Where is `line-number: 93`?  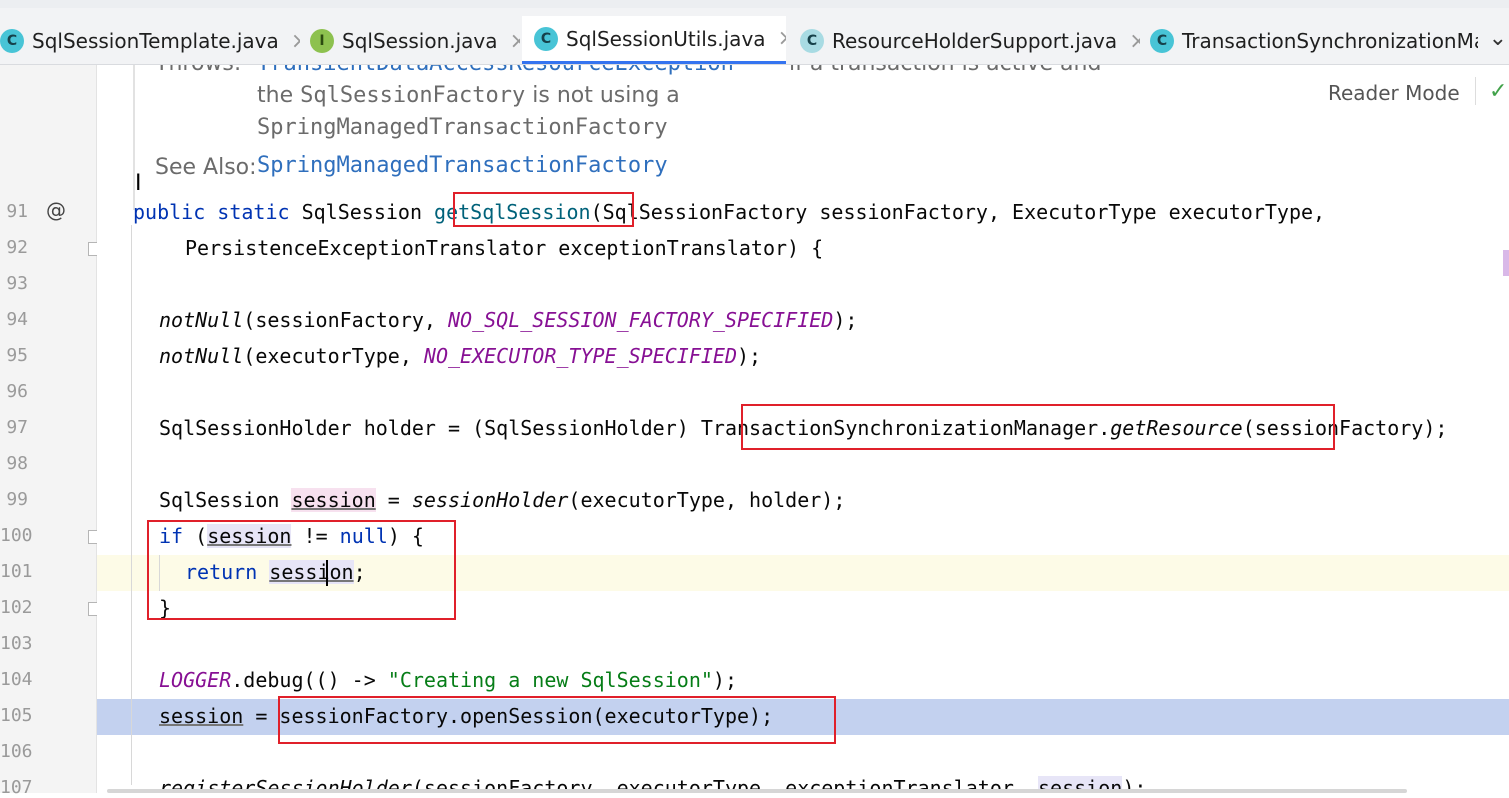 line-number: 93 is located at coordinates (17, 283).